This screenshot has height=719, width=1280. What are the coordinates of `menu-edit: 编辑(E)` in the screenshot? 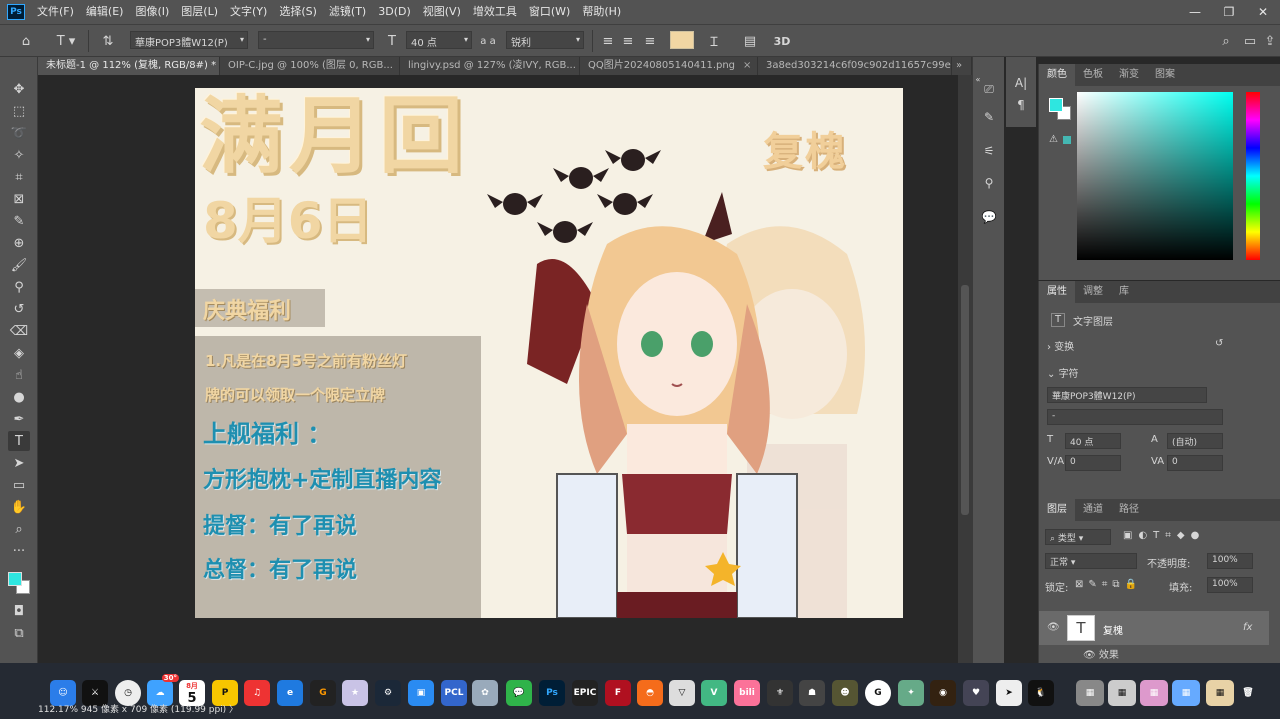 It's located at (105, 12).